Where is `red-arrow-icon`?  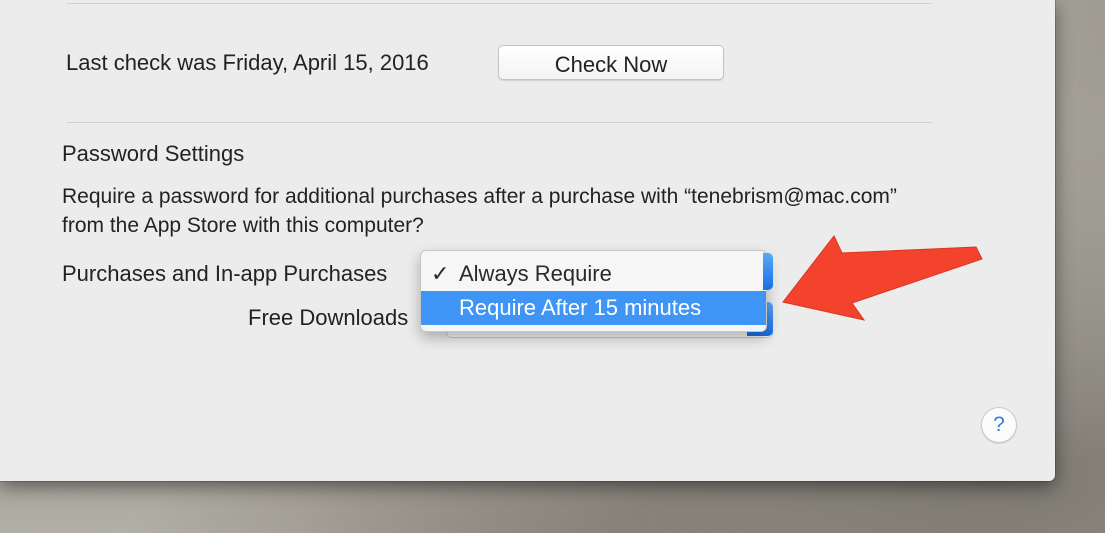 red-arrow-icon is located at coordinates (882, 278).